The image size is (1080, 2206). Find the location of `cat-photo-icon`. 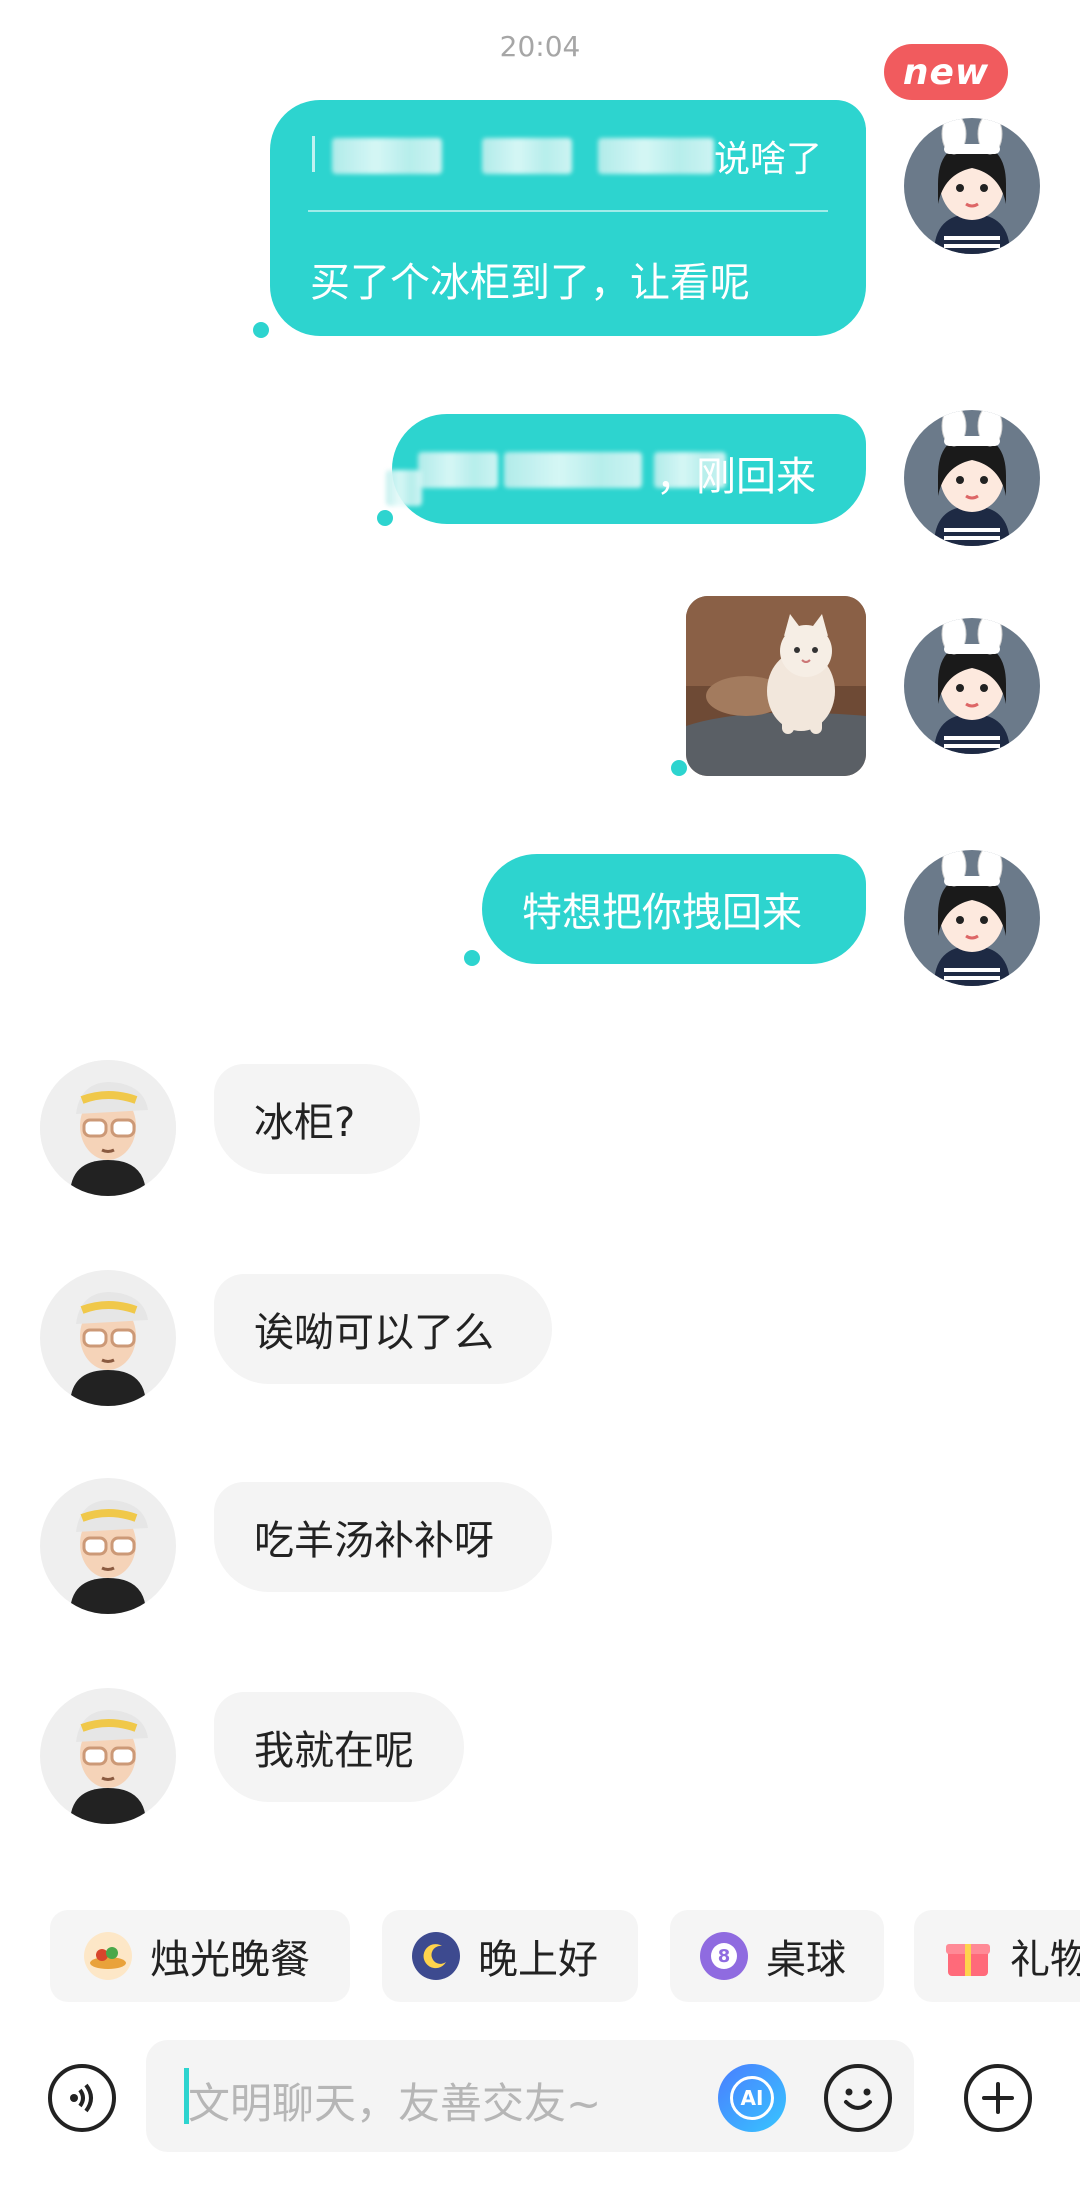

cat-photo-icon is located at coordinates (776, 686).